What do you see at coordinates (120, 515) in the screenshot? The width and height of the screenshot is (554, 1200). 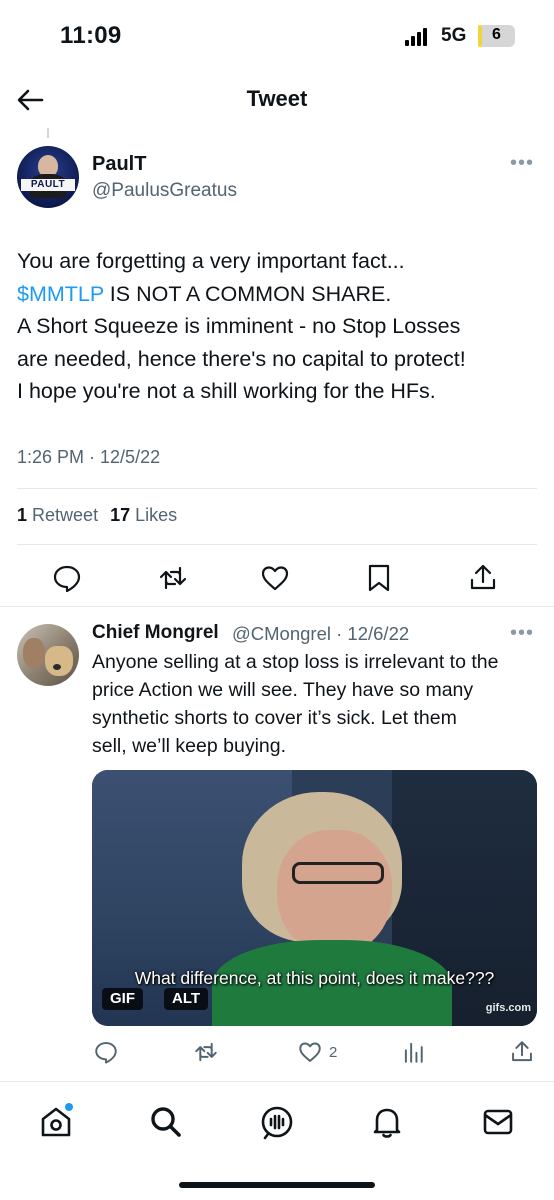 I see `likes-count: 17` at bounding box center [120, 515].